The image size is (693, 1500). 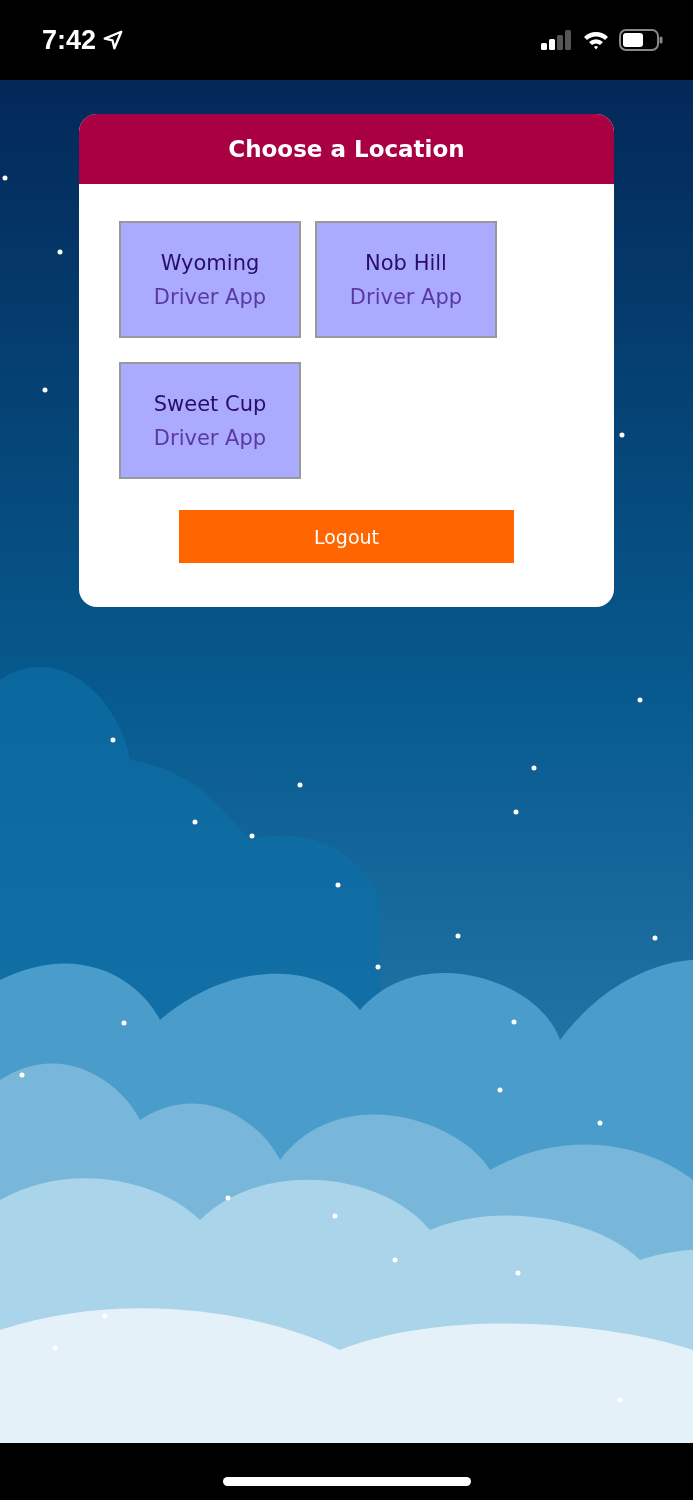 What do you see at coordinates (596, 40) in the screenshot?
I see `wifi-icon` at bounding box center [596, 40].